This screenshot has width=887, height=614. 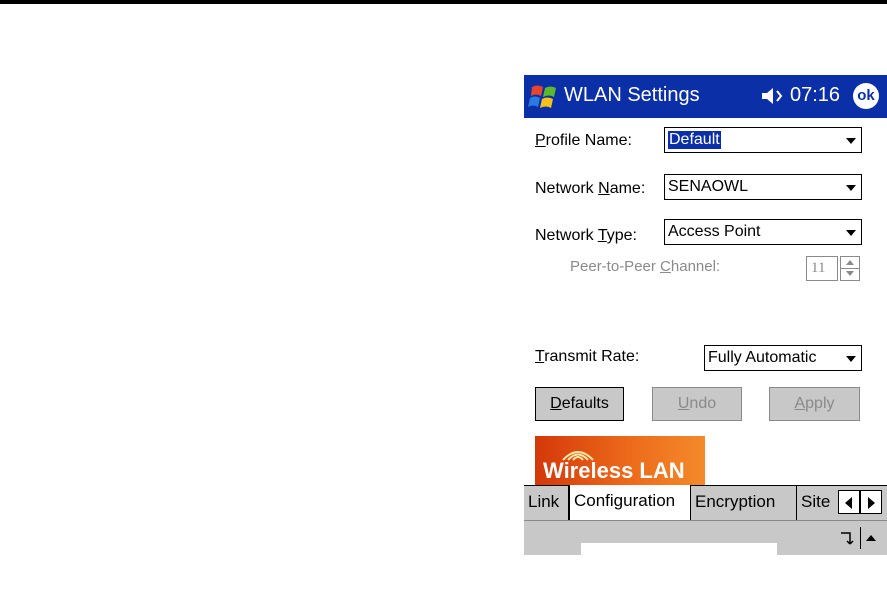 I want to click on transmit-rate-value: Fully Automatic, so click(x=762, y=357).